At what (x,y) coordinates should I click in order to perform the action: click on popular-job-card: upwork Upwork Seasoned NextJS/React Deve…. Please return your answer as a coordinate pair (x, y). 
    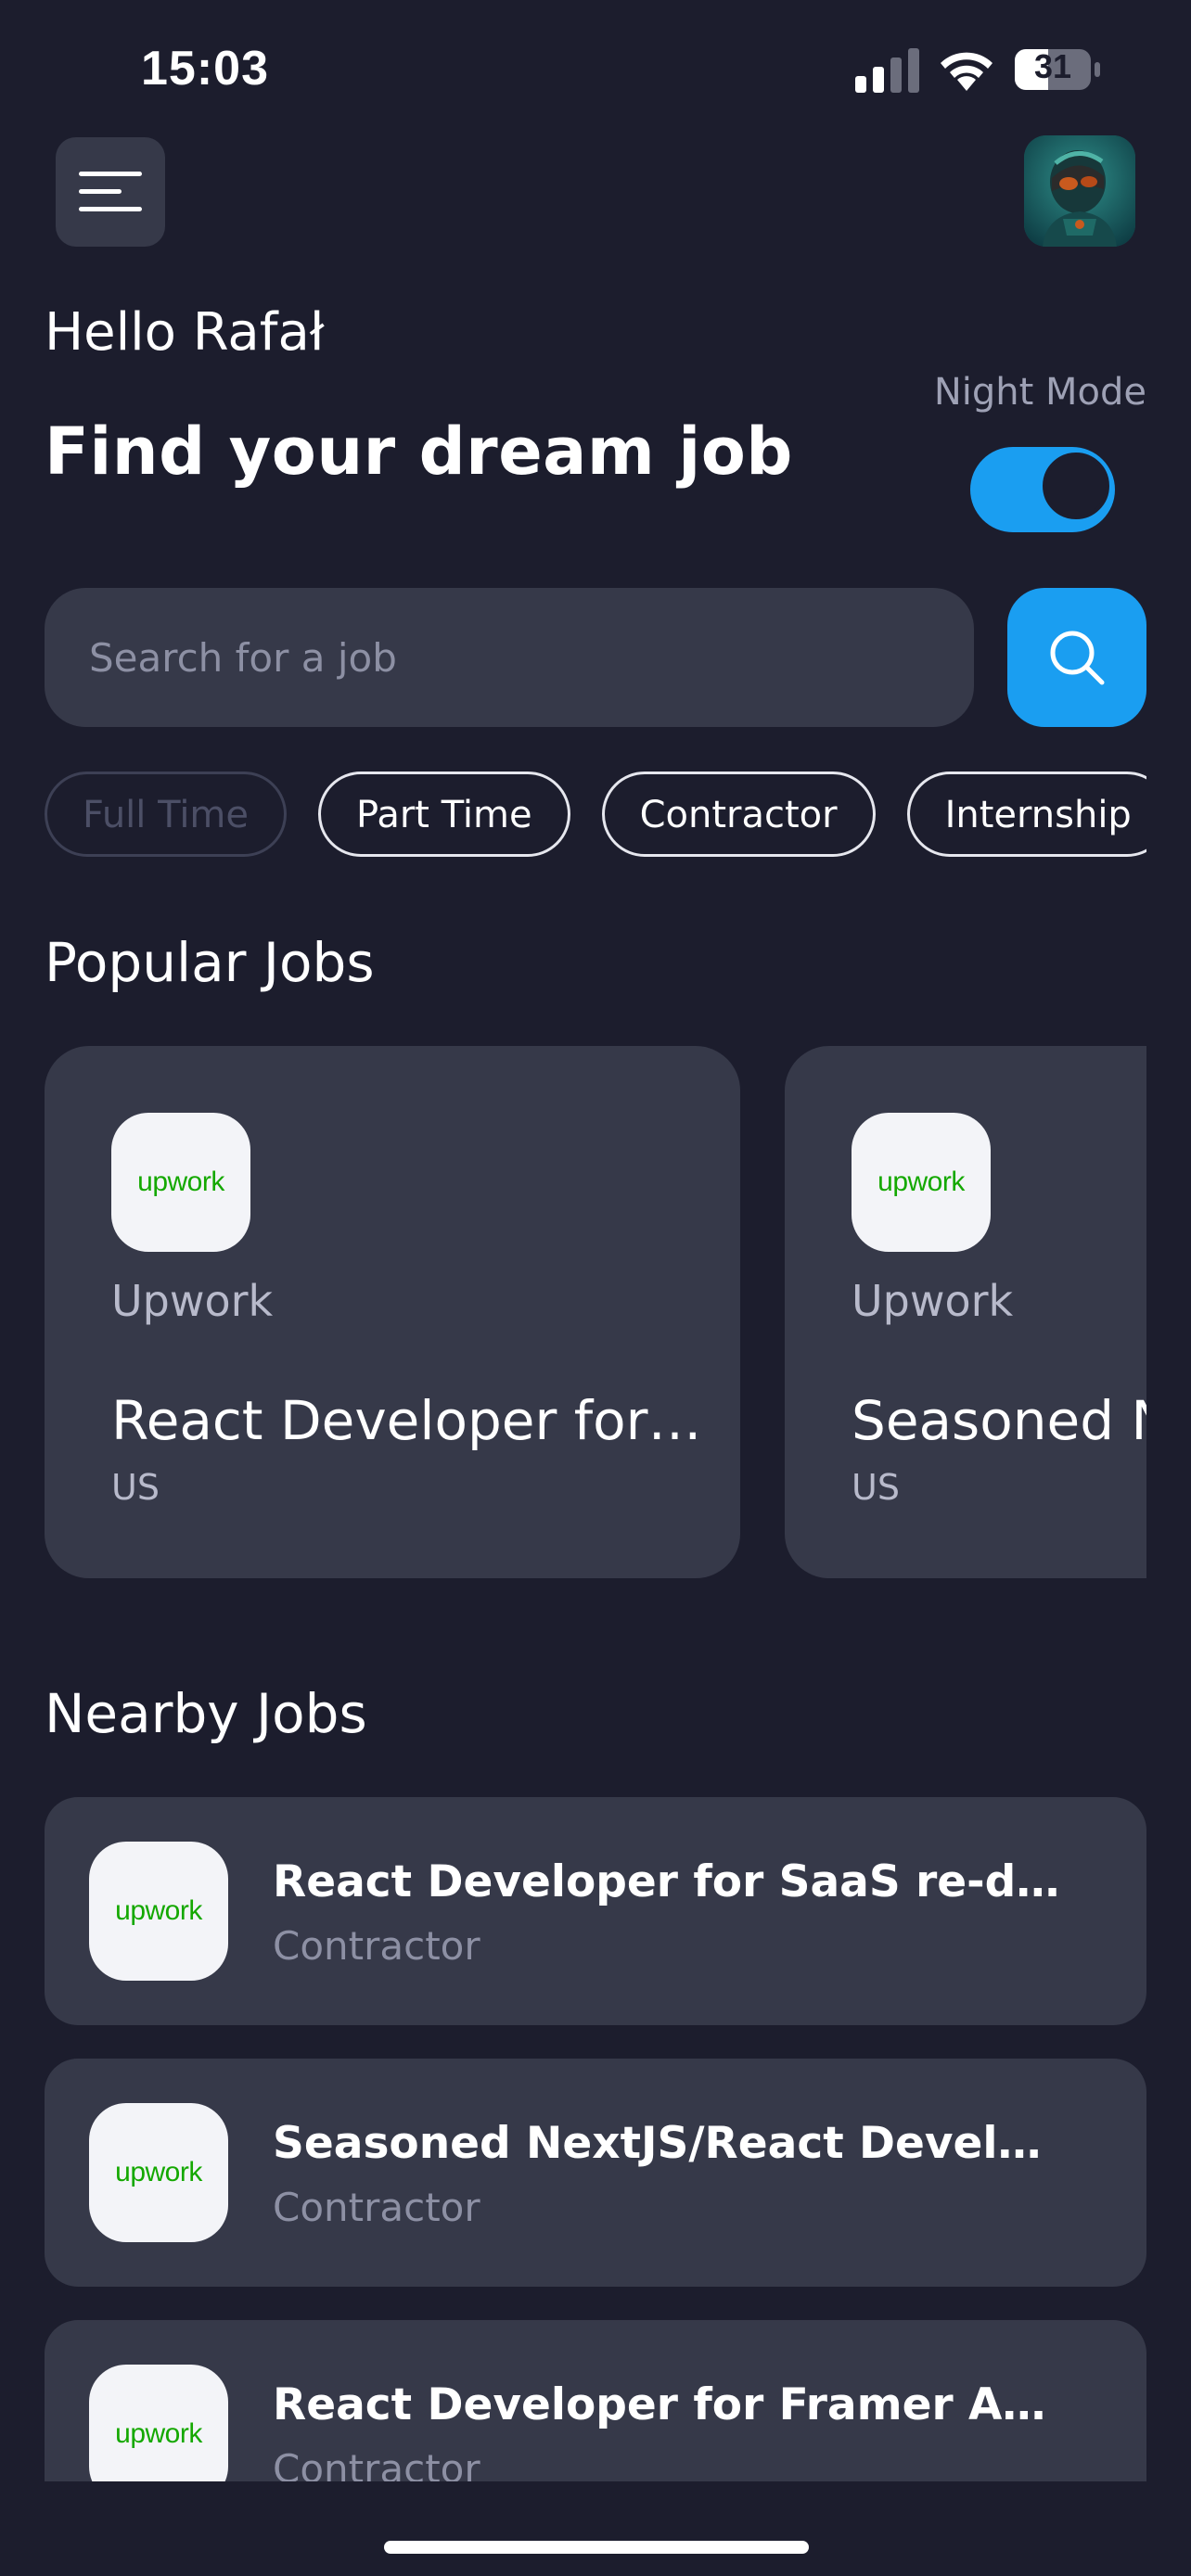
    Looking at the image, I should click on (966, 1312).